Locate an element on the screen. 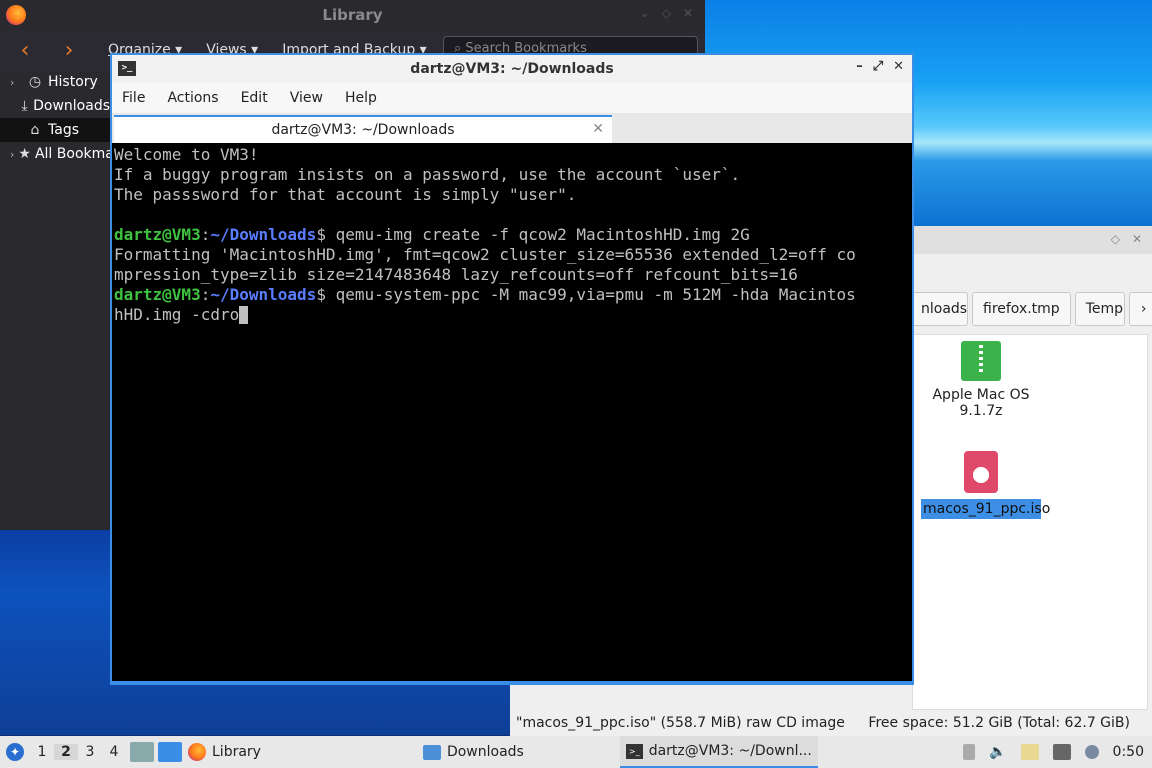  path-bar: nloads firefox.tmp Temp › is located at coordinates (1031, 309).